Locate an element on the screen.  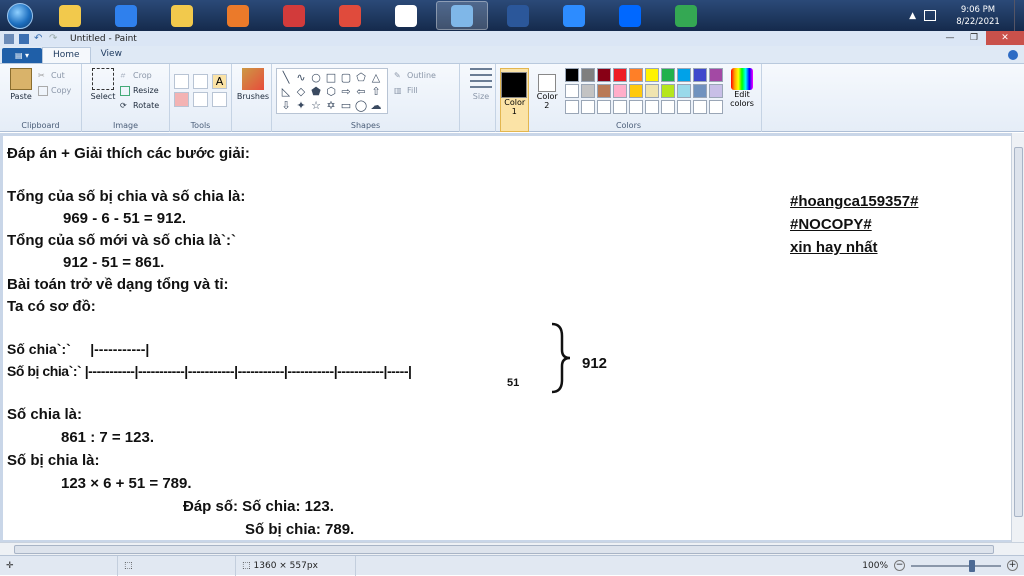
taskbar-app-ie is located at coordinates (126, 15).